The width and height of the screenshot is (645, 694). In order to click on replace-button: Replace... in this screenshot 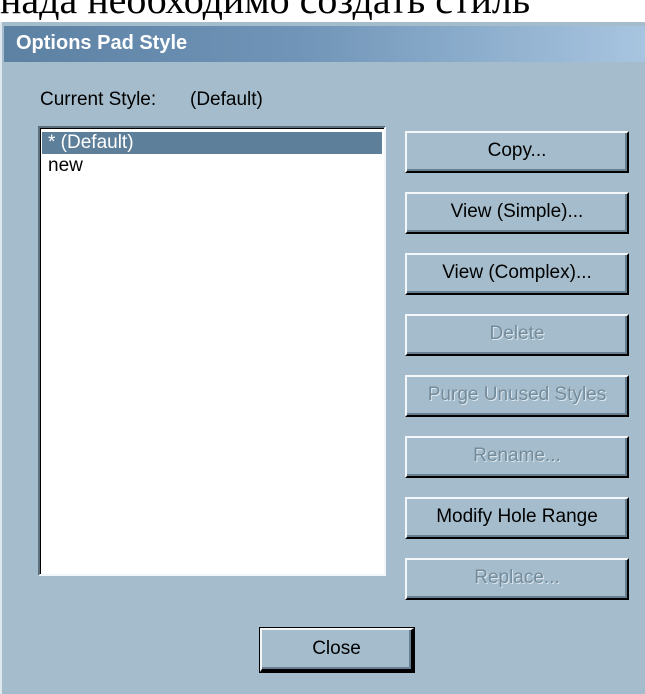, I will do `click(517, 579)`.